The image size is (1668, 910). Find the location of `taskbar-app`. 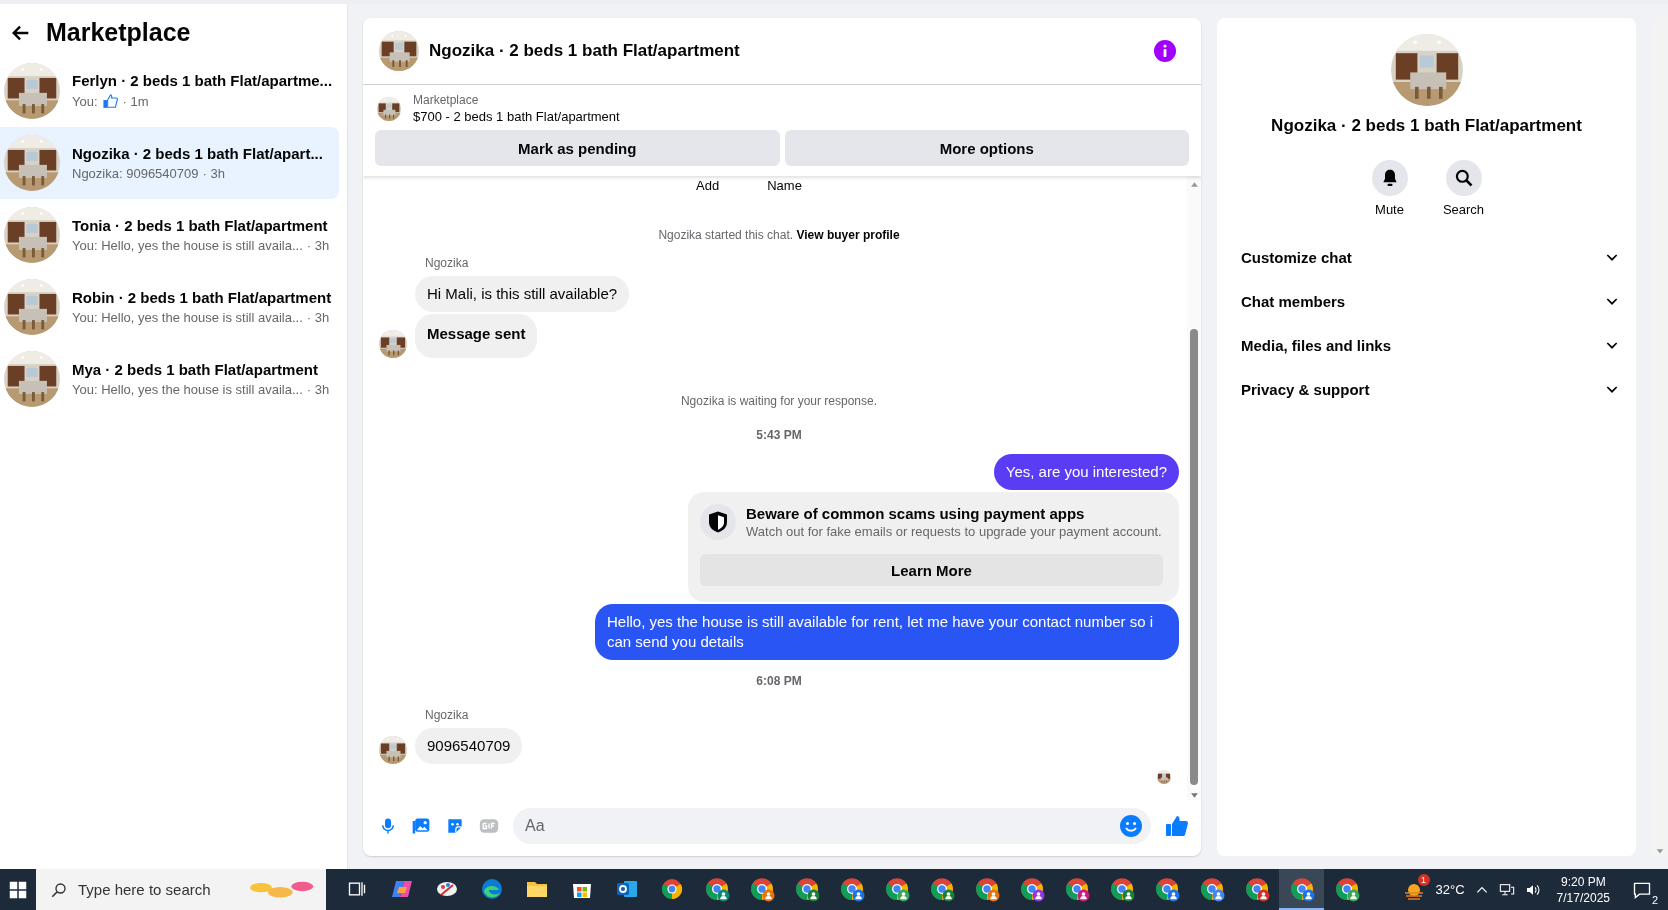

taskbar-app is located at coordinates (1301, 889).